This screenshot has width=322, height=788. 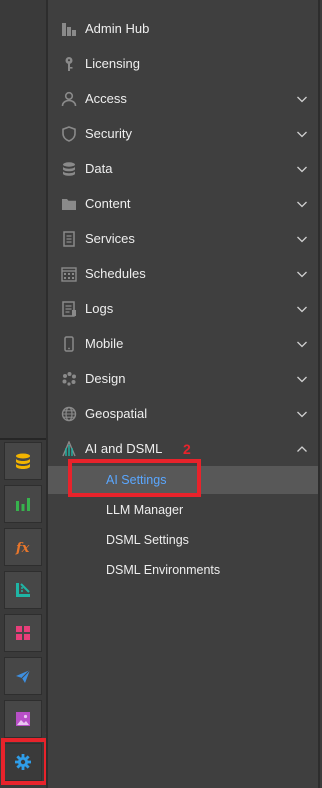 I want to click on image-icon, so click(x=23, y=719).